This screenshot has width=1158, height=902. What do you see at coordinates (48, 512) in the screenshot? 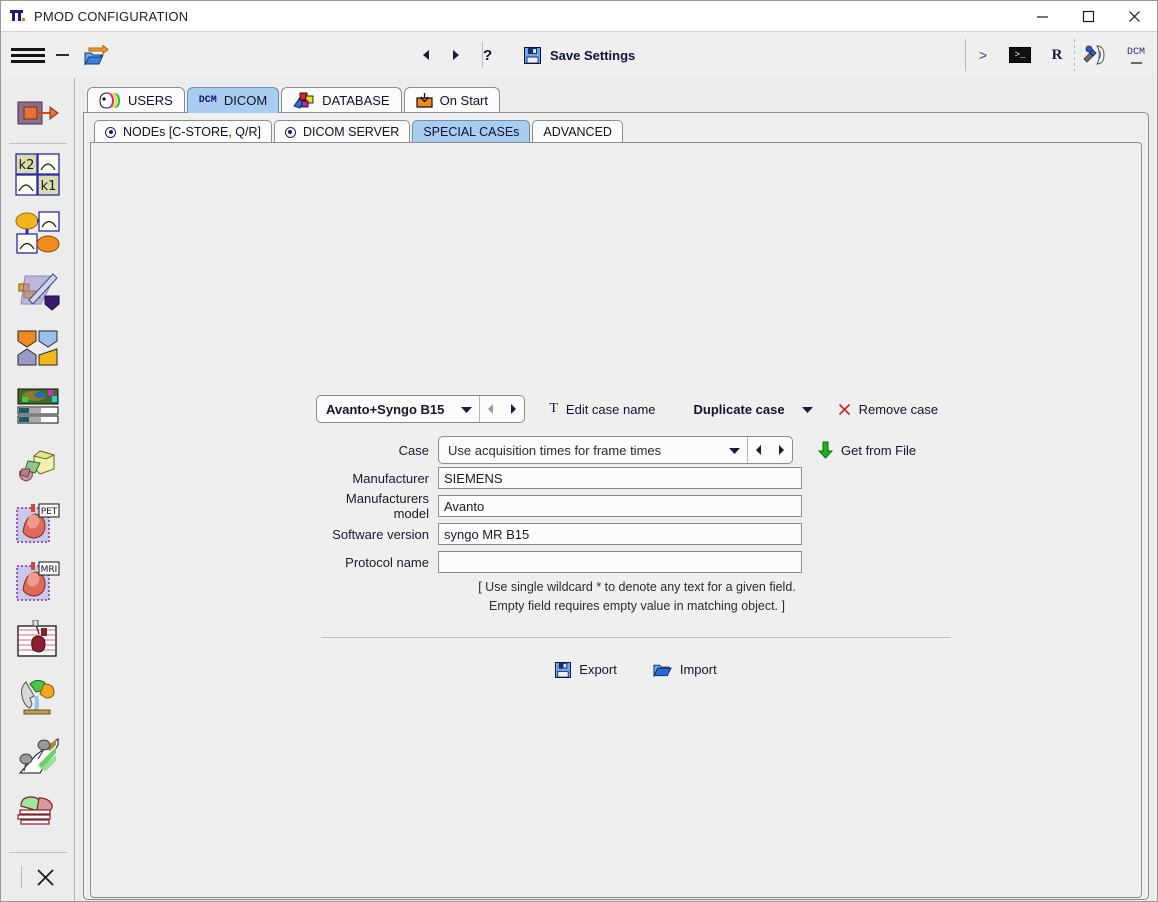
I see `svg-text: PET` at bounding box center [48, 512].